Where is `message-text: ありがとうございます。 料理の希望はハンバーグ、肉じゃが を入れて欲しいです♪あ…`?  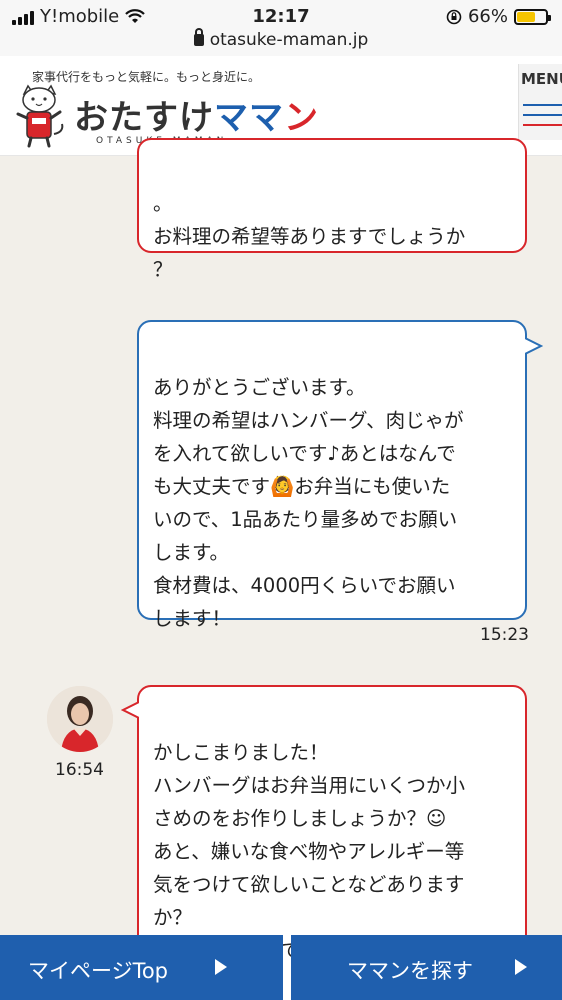
message-text: ありがとうございます。 料理の希望はハンバーグ、肉じゃが を入れて欲しいです♪あ… is located at coordinates (308, 503).